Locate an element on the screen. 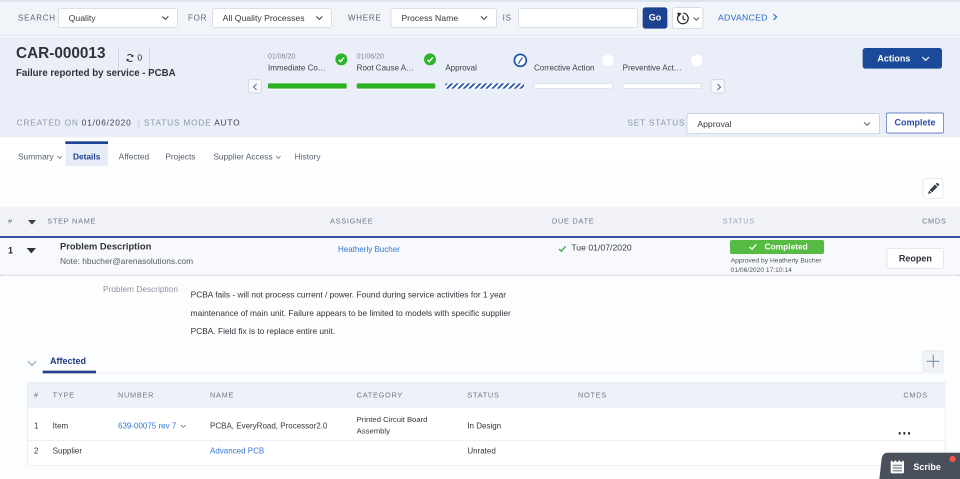 This screenshot has height=479, width=960. svg-text: Scribe is located at coordinates (927, 467).